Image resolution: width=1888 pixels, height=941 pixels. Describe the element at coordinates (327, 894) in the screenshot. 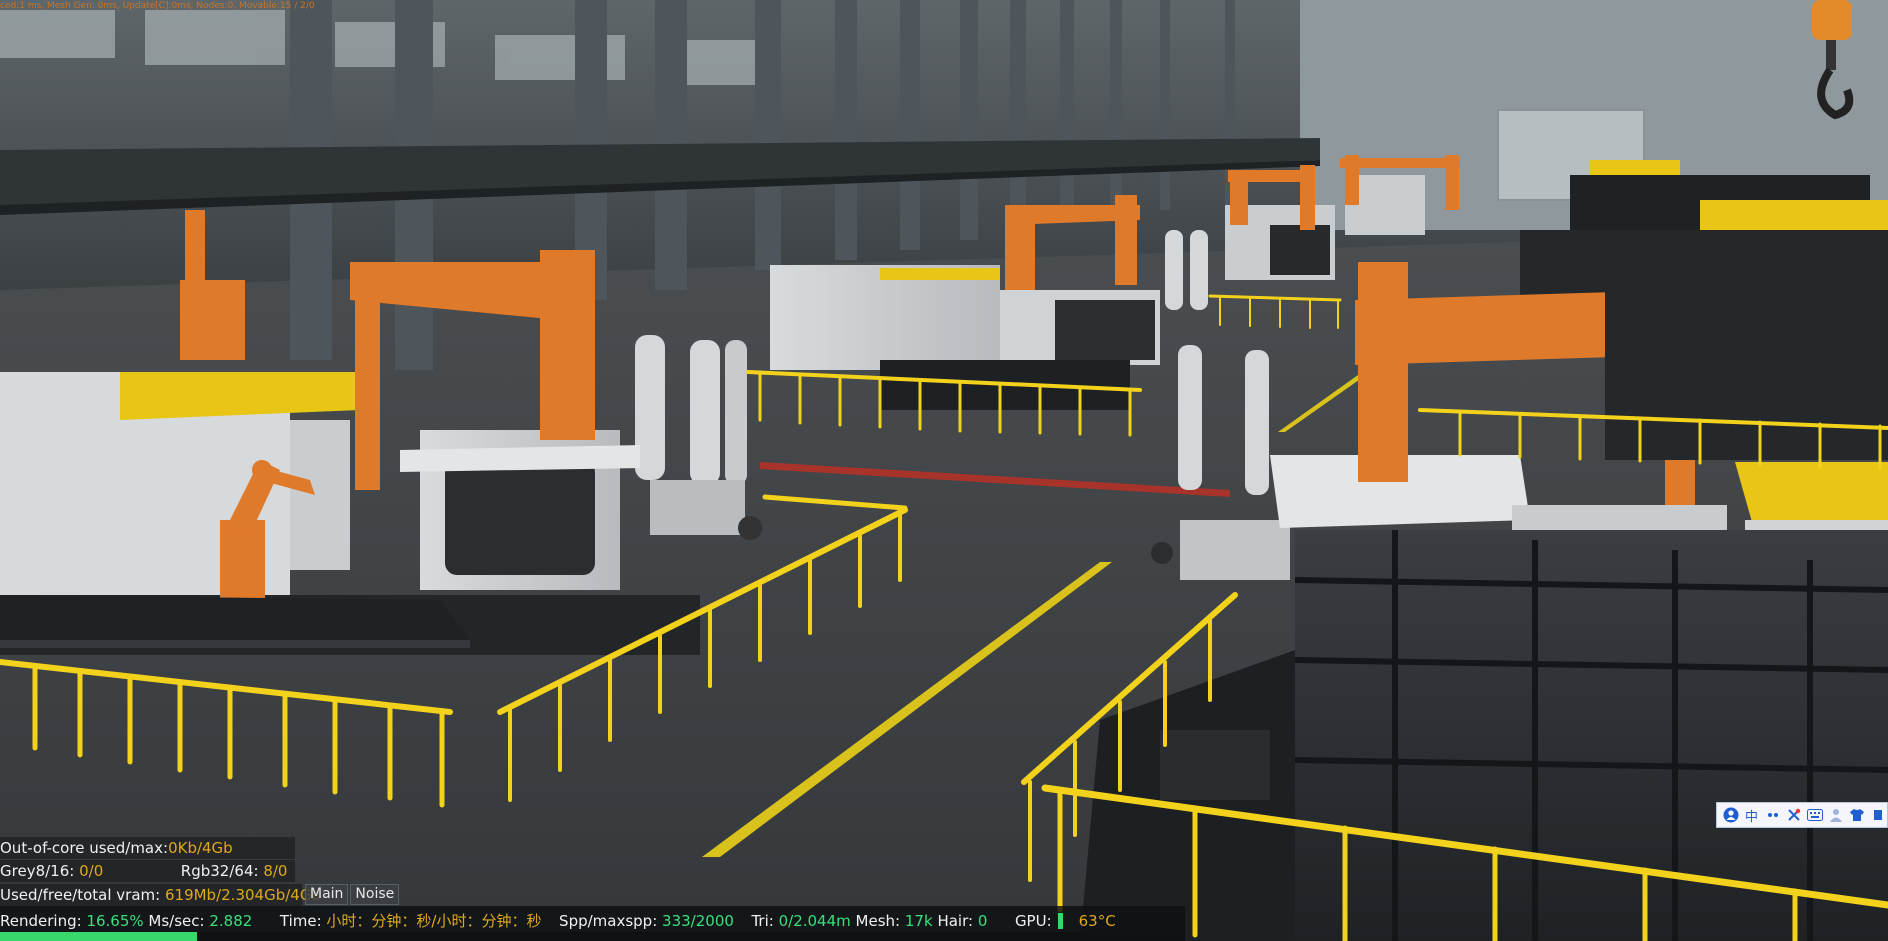

I see `tab-main: Main` at that location.